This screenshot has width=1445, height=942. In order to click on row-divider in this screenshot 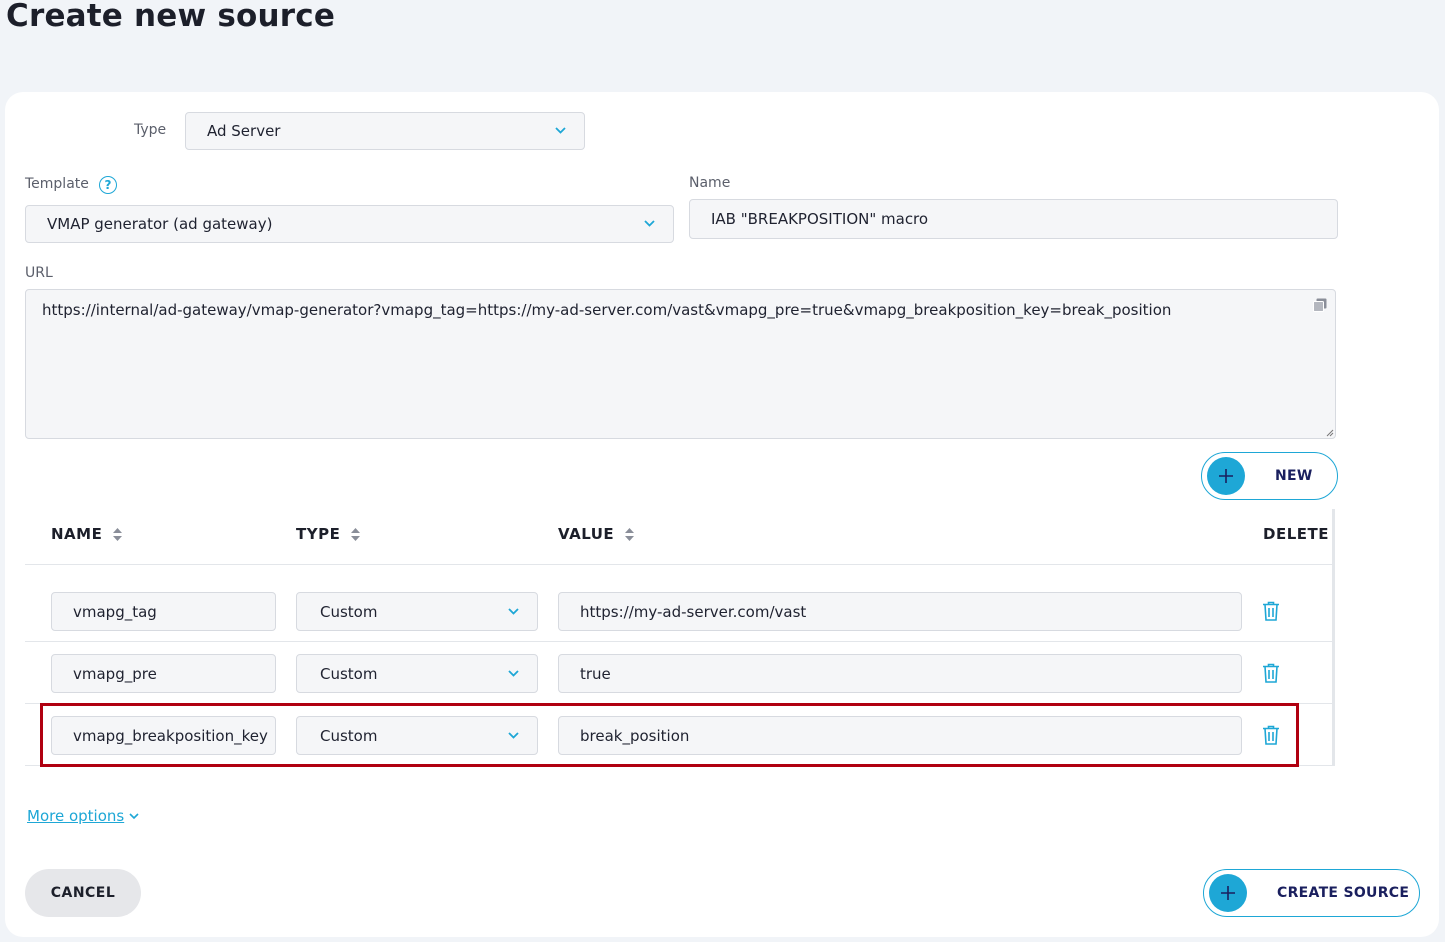, I will do `click(678, 641)`.